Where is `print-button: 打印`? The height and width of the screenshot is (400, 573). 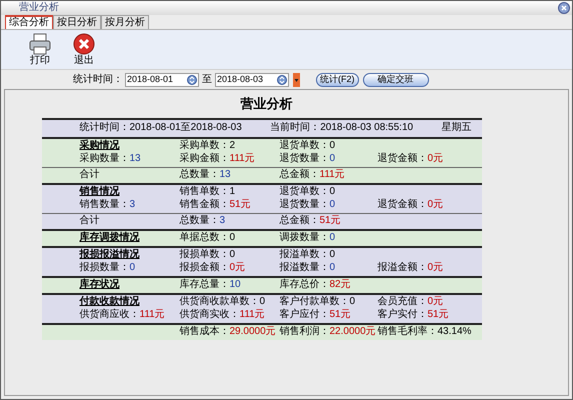 print-button: 打印 is located at coordinates (40, 49).